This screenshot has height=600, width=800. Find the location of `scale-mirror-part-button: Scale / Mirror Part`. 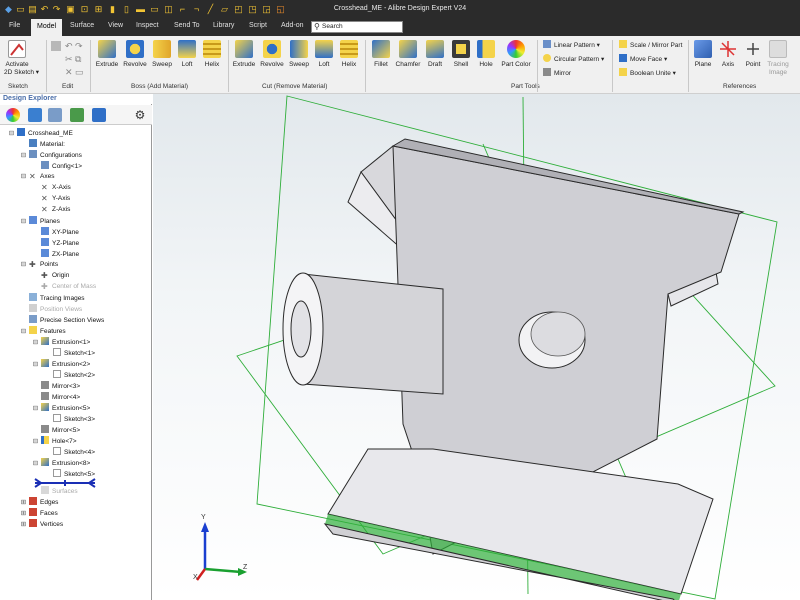

scale-mirror-part-button: Scale / Mirror Part is located at coordinates (650, 44).